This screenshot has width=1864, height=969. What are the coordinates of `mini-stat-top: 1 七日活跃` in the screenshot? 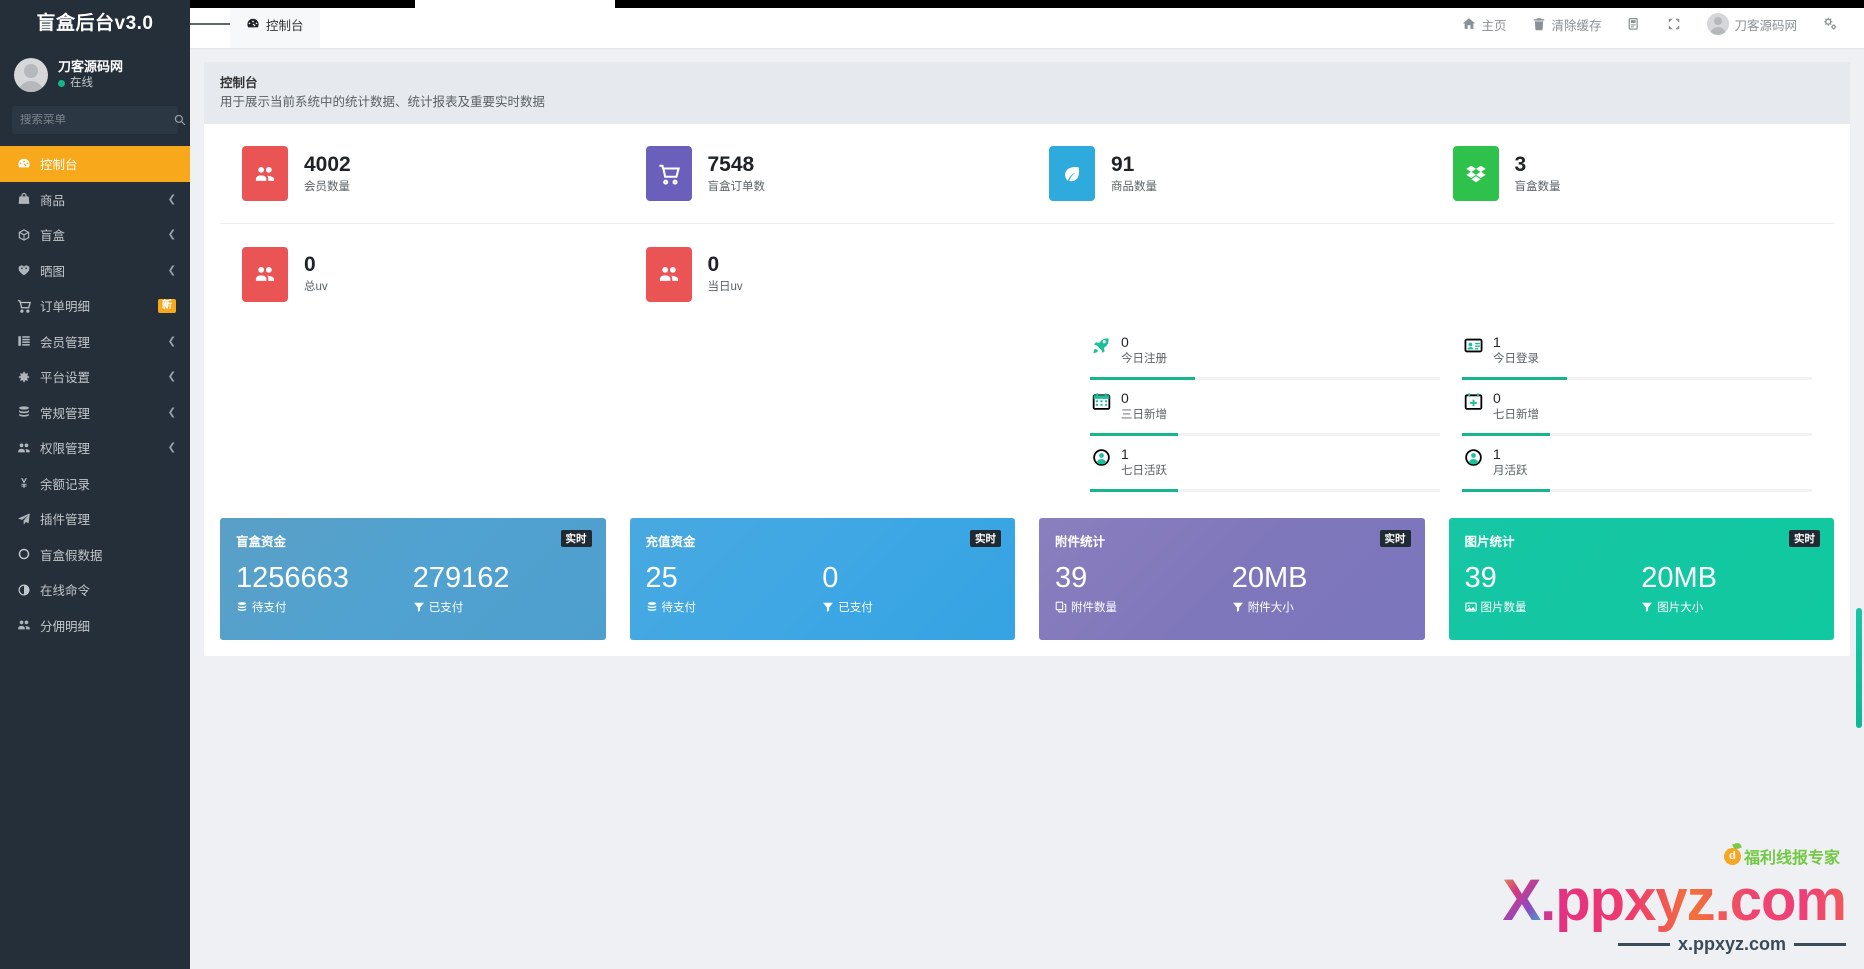 It's located at (1265, 463).